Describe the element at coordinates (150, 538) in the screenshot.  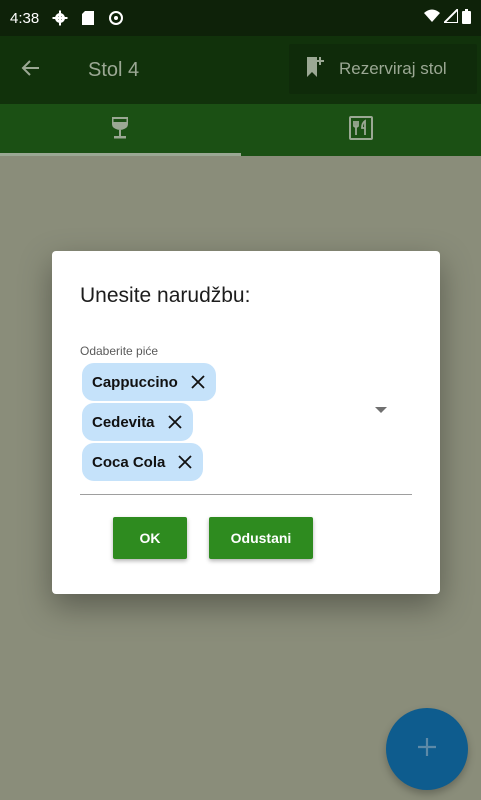
I see `ok-button: OK` at that location.